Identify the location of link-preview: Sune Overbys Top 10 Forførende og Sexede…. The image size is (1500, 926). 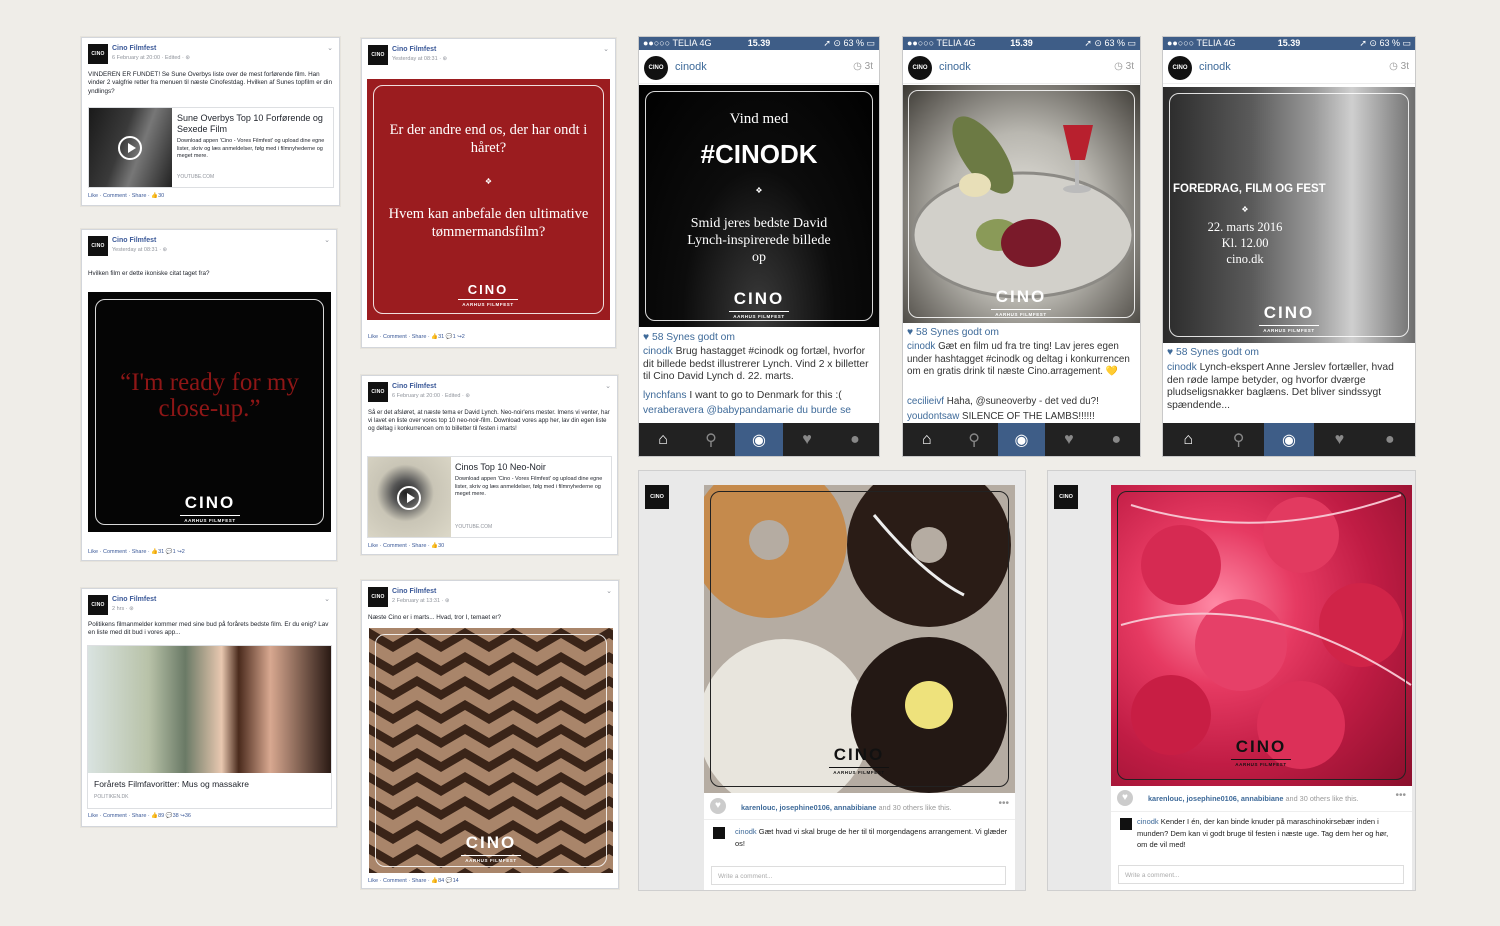
(211, 147).